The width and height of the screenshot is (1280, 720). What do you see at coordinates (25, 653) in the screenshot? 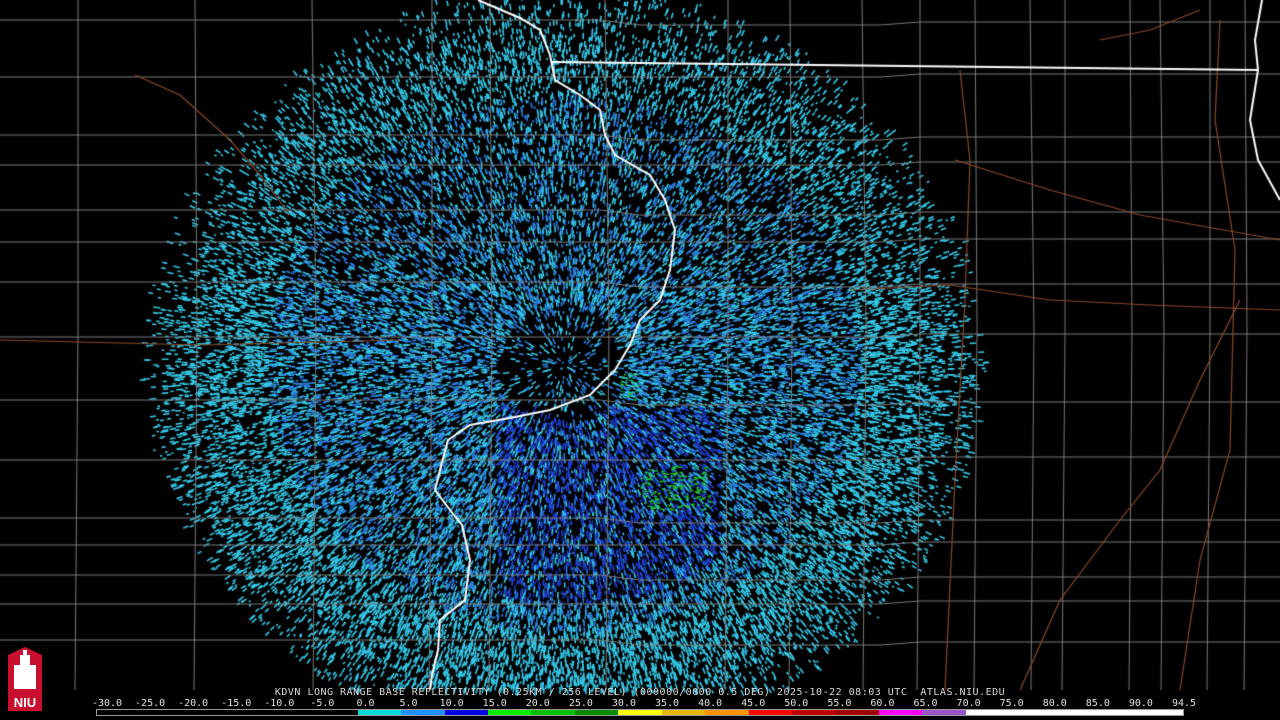
I see `logo-spire` at bounding box center [25, 653].